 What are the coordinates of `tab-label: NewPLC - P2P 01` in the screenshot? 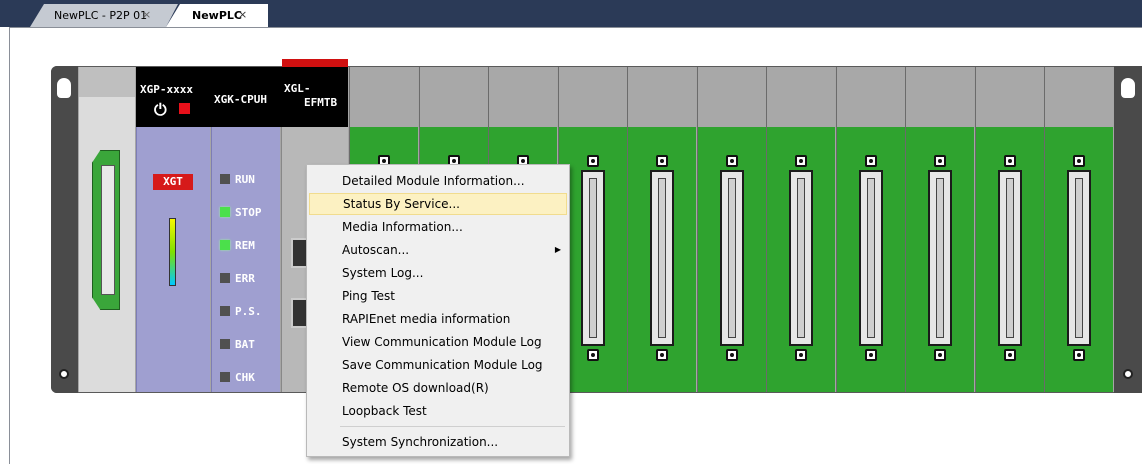 It's located at (101, 15).